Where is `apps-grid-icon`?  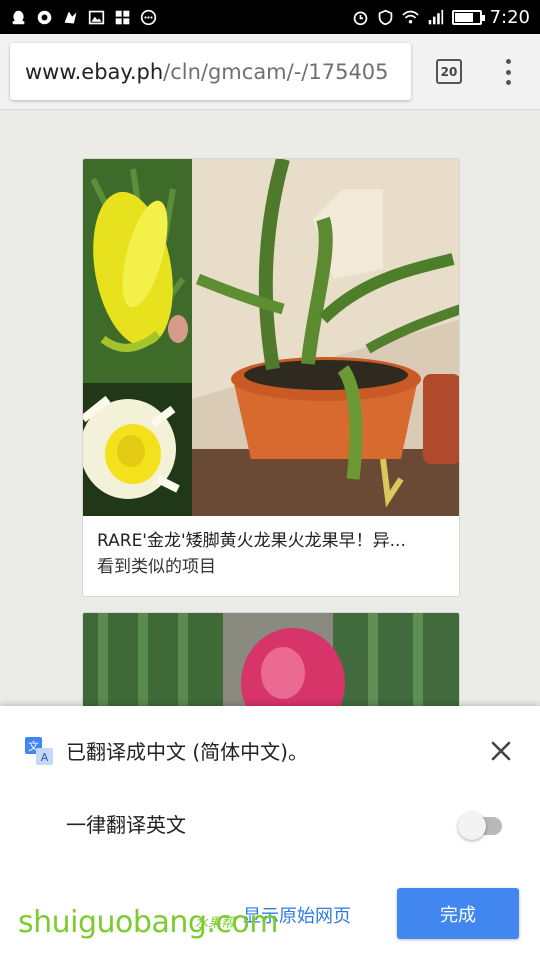 apps-grid-icon is located at coordinates (122, 17).